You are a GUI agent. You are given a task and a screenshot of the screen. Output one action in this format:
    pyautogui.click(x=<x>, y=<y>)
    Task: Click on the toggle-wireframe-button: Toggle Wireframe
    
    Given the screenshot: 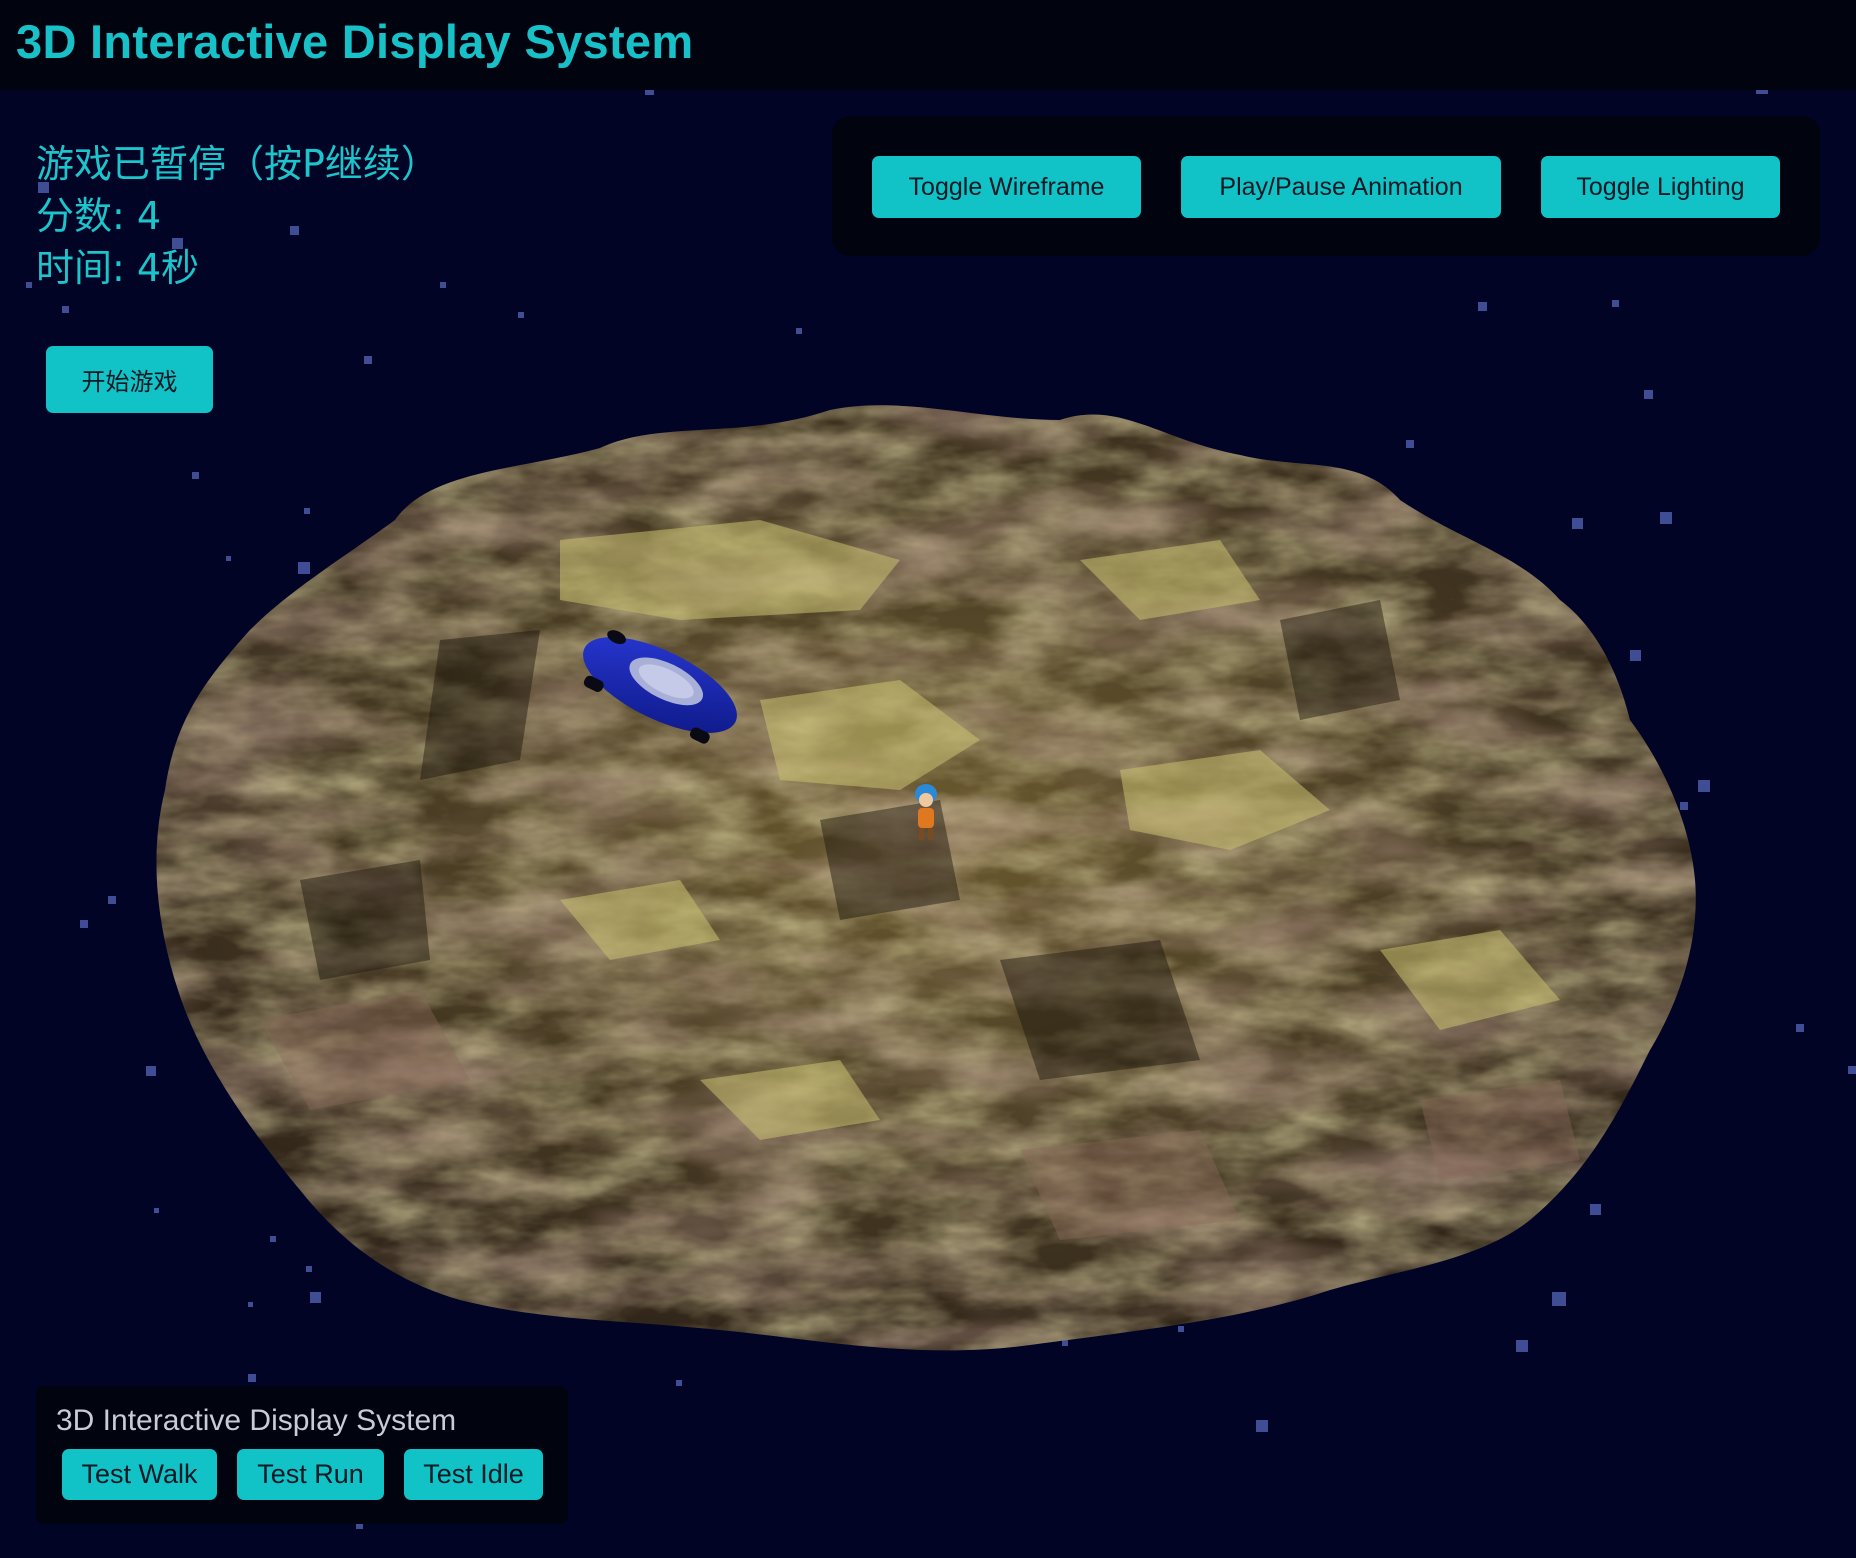 What is the action you would take?
    pyautogui.click(x=1006, y=187)
    